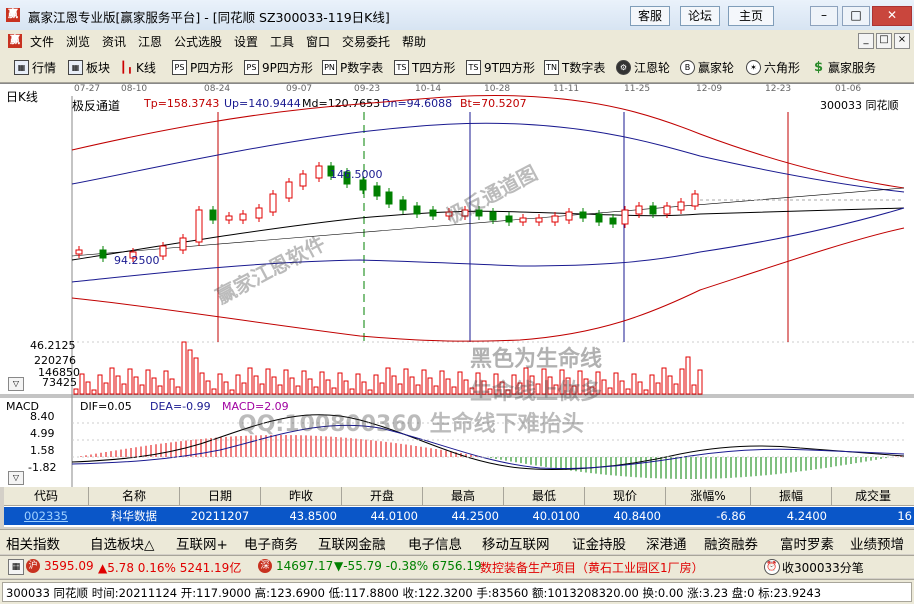 This screenshot has height=604, width=914. What do you see at coordinates (122, 543) in the screenshot?
I see `sector-tab: 自选板块△` at bounding box center [122, 543].